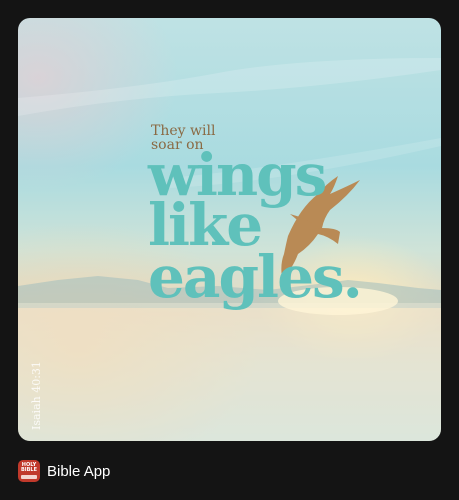  I want to click on verse-reference: Isaiah 40:31, so click(36, 395).